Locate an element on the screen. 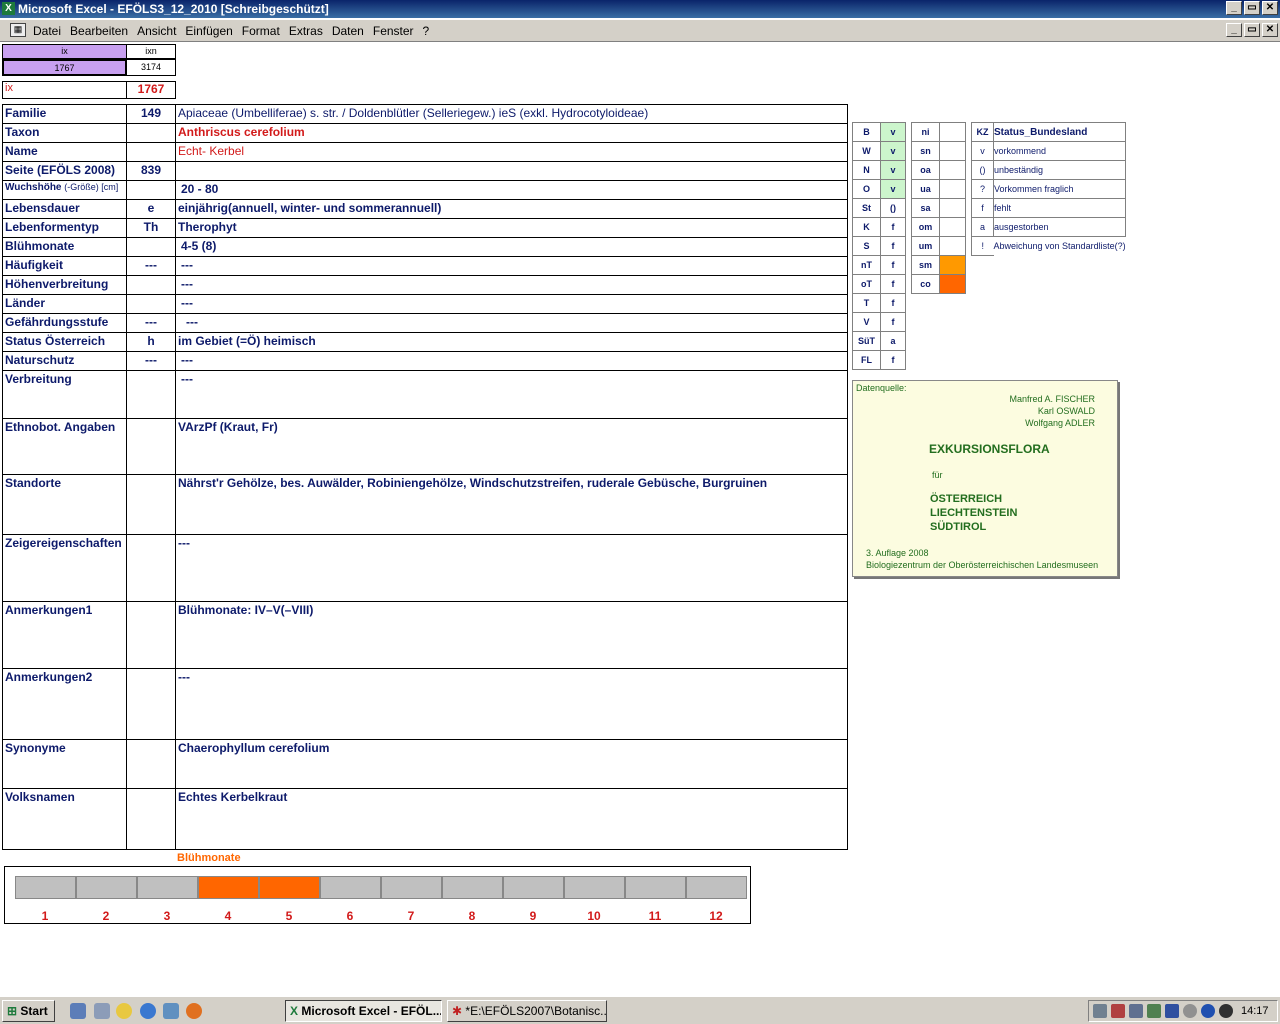 This screenshot has width=1280, height=1024. menu-format: Format is located at coordinates (261, 31).